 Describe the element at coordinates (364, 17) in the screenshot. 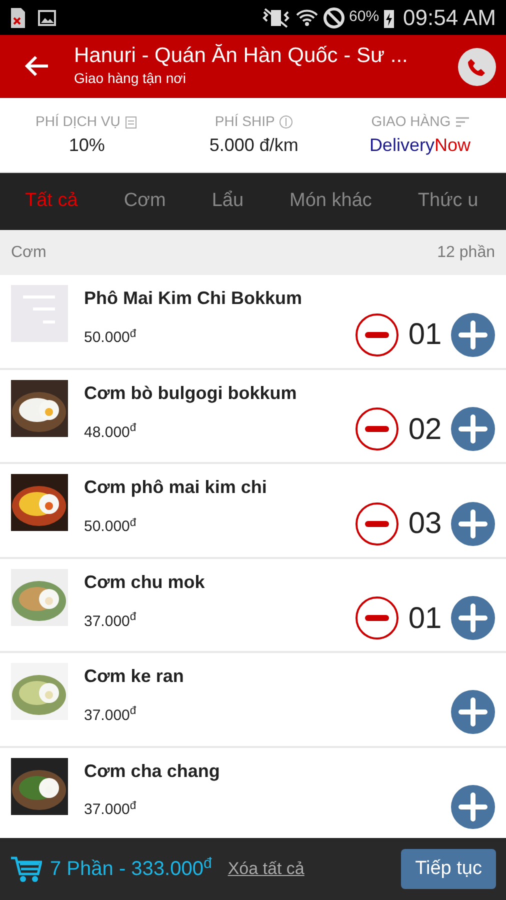

I see `battery-percent: 60%` at that location.